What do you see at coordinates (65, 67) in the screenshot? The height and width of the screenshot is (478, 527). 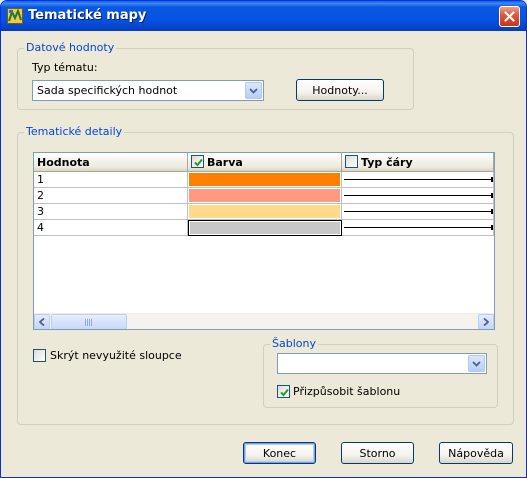 I see `typ-tematu-label: Typ tématu:` at bounding box center [65, 67].